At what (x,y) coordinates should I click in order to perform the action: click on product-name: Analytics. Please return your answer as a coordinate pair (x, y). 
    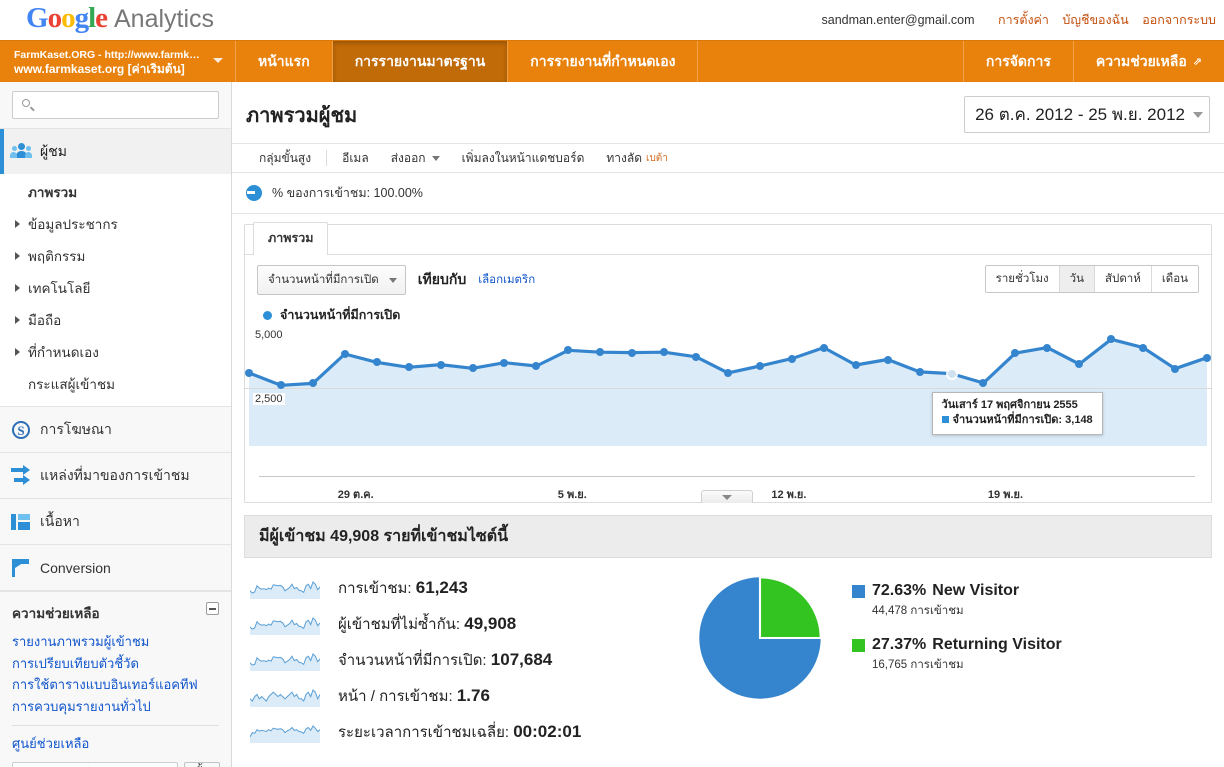
    Looking at the image, I should click on (164, 19).